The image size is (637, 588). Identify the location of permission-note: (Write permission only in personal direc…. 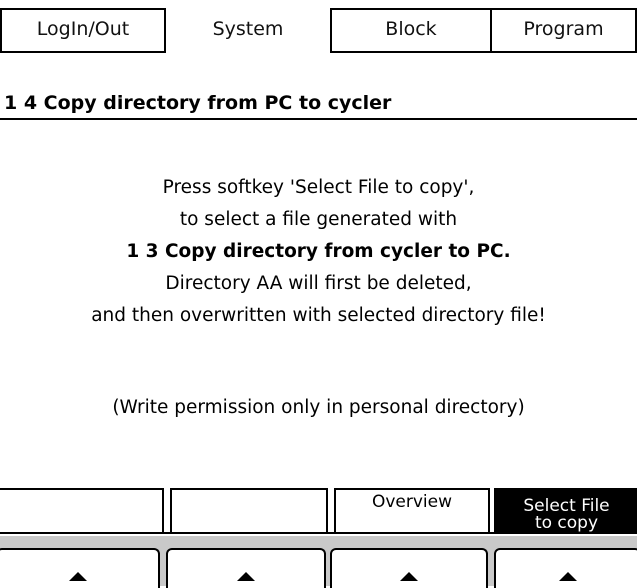
(318, 407).